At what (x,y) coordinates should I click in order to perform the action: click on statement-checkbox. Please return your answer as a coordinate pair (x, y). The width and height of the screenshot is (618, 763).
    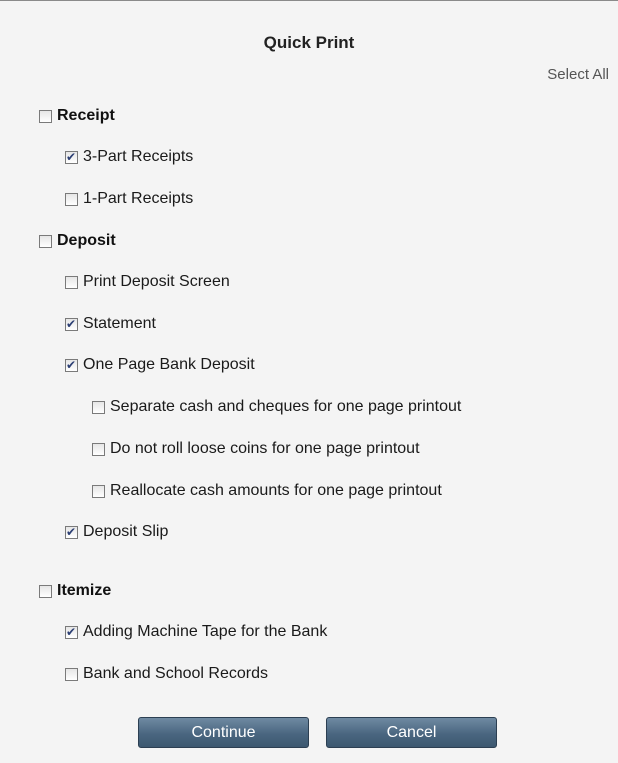
    Looking at the image, I should click on (71, 324).